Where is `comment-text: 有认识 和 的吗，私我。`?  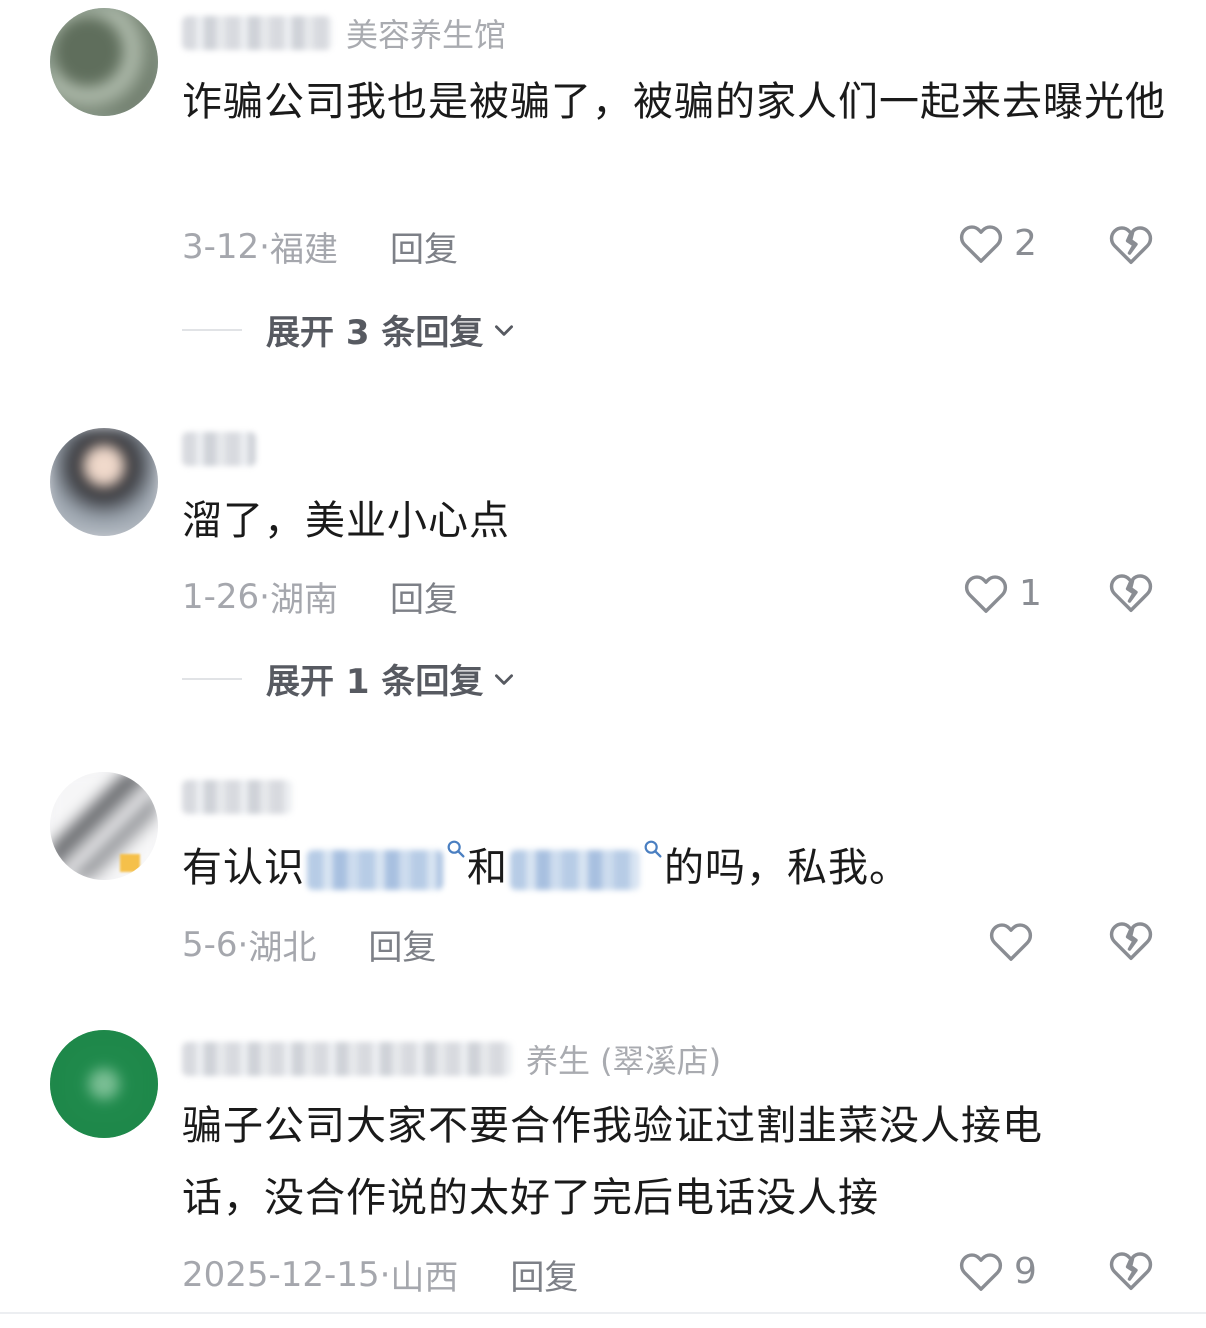 comment-text: 有认识 和 的吗，私我。 is located at coordinates (677, 868).